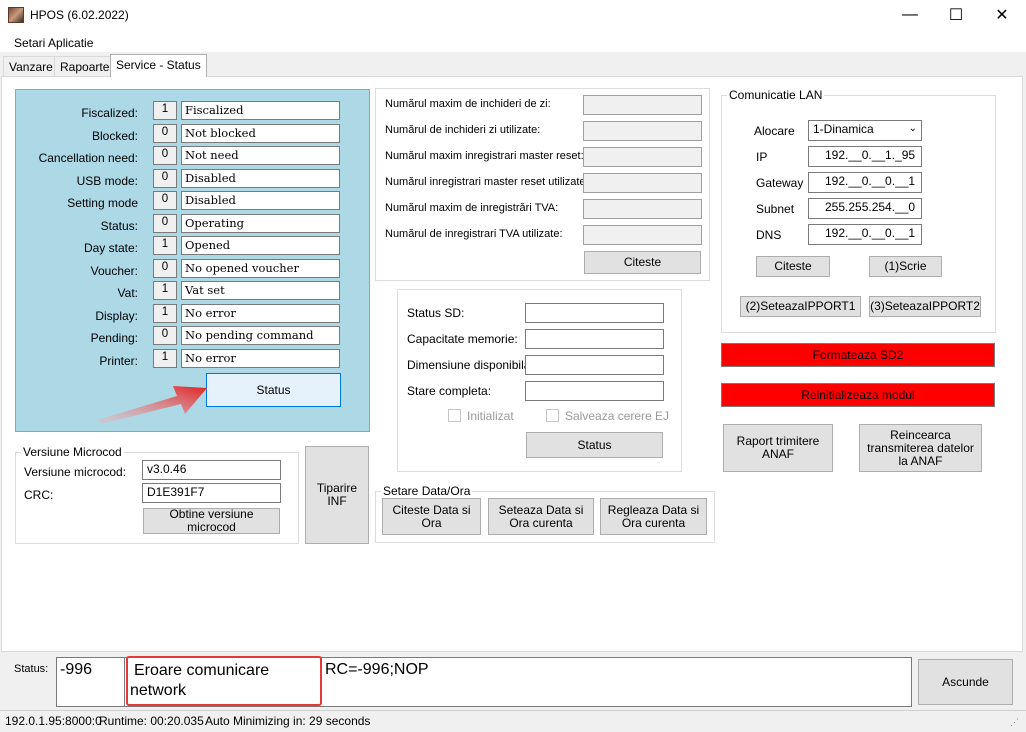 The width and height of the screenshot is (1026, 732). Describe the element at coordinates (474, 234) in the screenshot. I see `counter-row-label: Numărul de inregistrari TVA utilizate:` at that location.